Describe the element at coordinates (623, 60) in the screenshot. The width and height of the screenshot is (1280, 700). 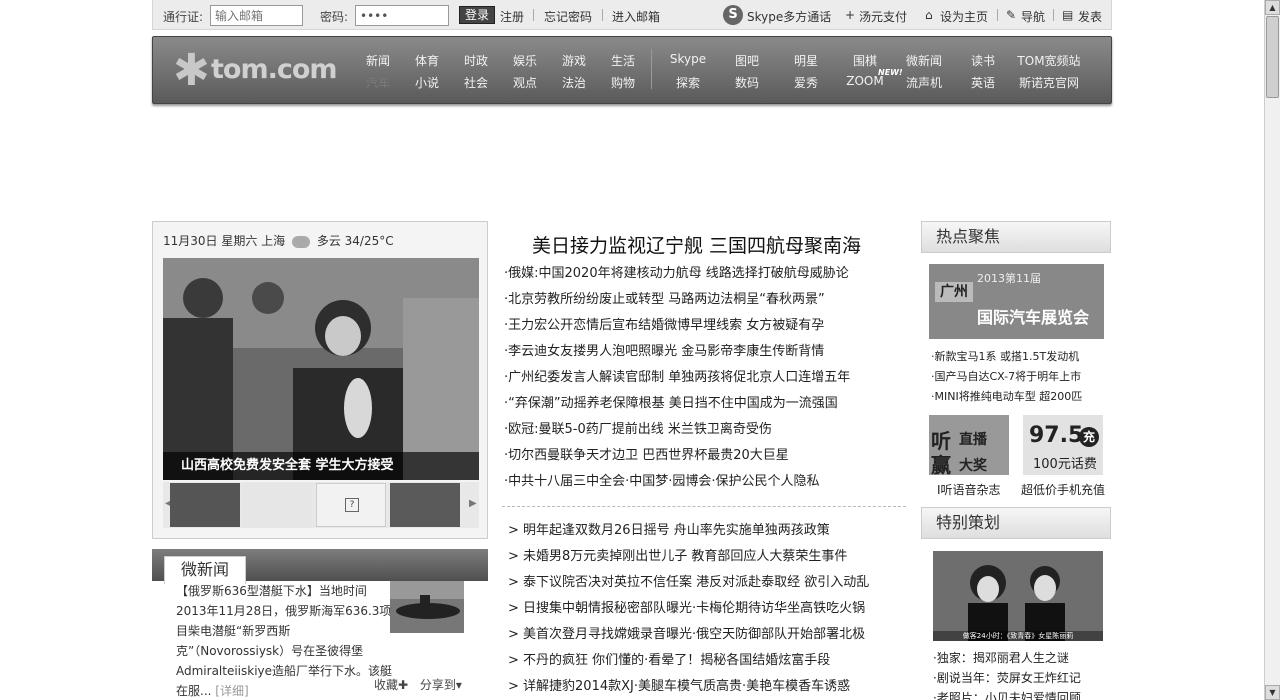
I see `nav-life: 生活` at that location.